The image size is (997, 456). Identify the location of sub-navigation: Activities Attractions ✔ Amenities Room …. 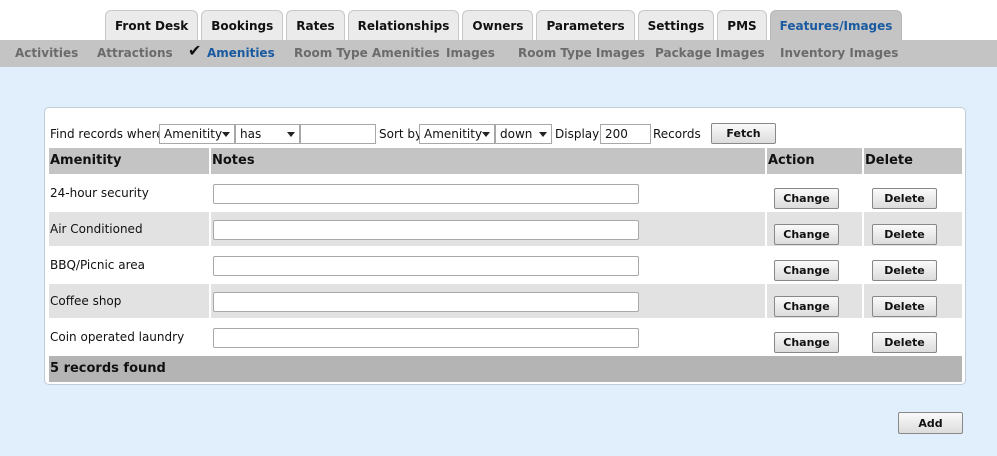
(498, 53).